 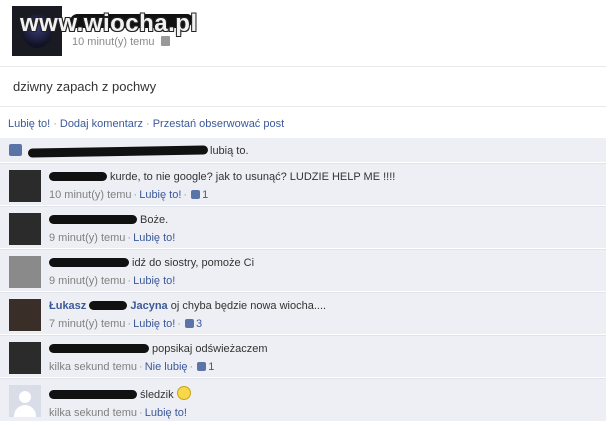 I want to click on comment-time: 7 minut(y) temu, so click(x=87, y=324).